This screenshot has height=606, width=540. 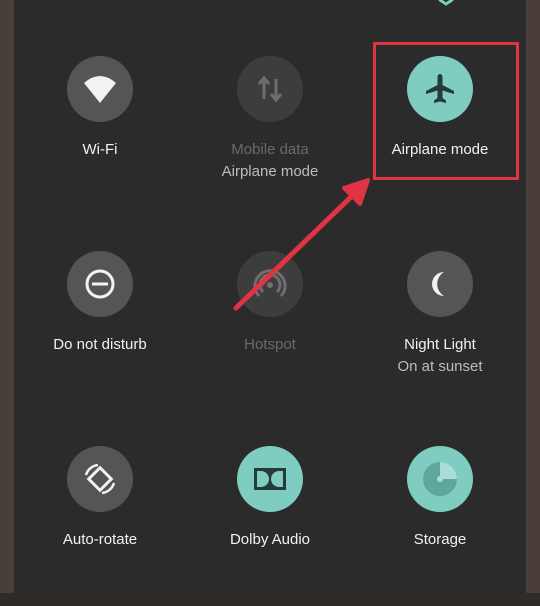 What do you see at coordinates (100, 526) in the screenshot?
I see `tile-auto-rotate: Auto-rotate` at bounding box center [100, 526].